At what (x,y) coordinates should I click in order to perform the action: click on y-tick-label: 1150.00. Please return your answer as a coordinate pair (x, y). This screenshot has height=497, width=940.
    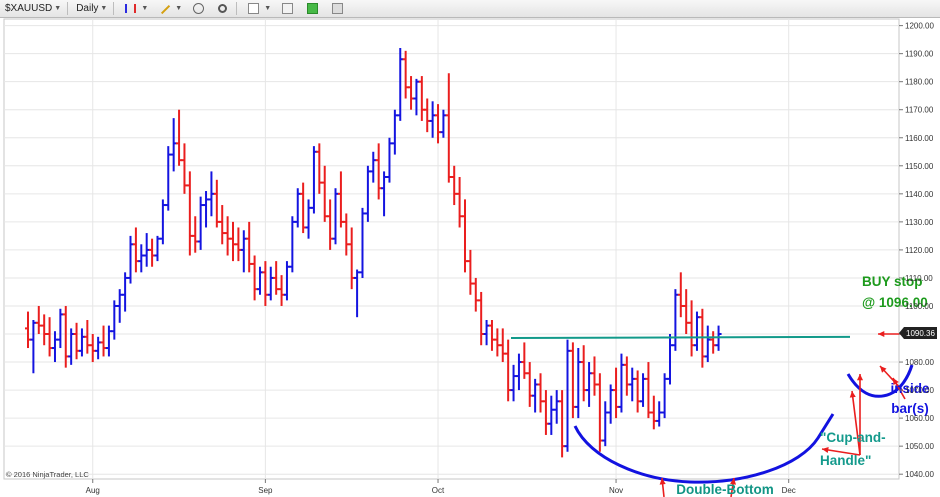
    Looking at the image, I should click on (919, 166).